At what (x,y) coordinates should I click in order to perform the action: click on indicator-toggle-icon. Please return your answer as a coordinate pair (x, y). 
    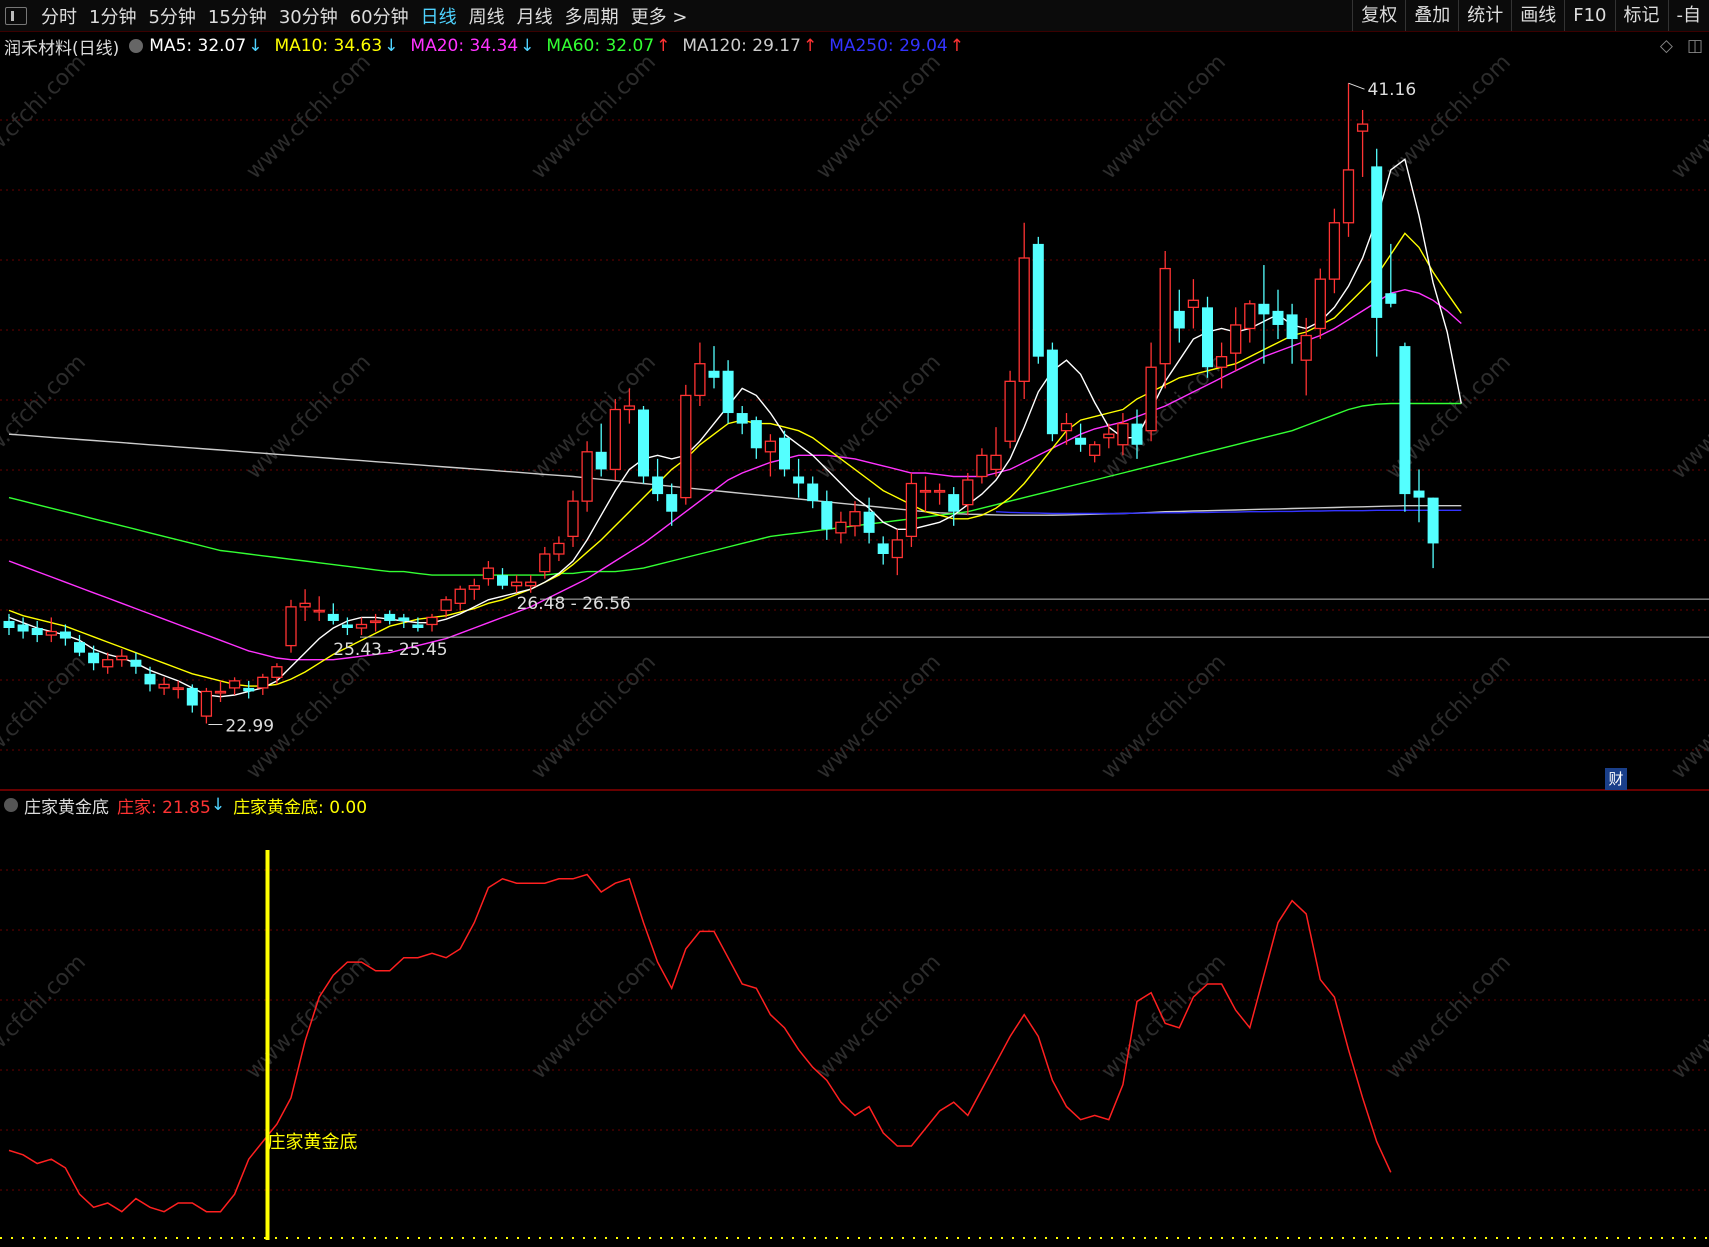
    Looking at the image, I should click on (11, 805).